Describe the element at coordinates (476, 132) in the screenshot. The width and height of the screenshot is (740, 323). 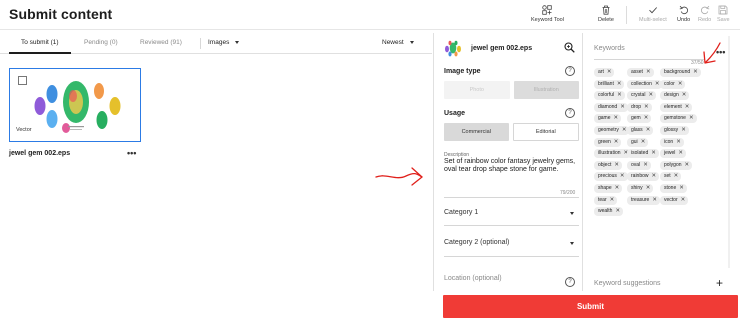
I see `usage-commercial: Commercial` at that location.